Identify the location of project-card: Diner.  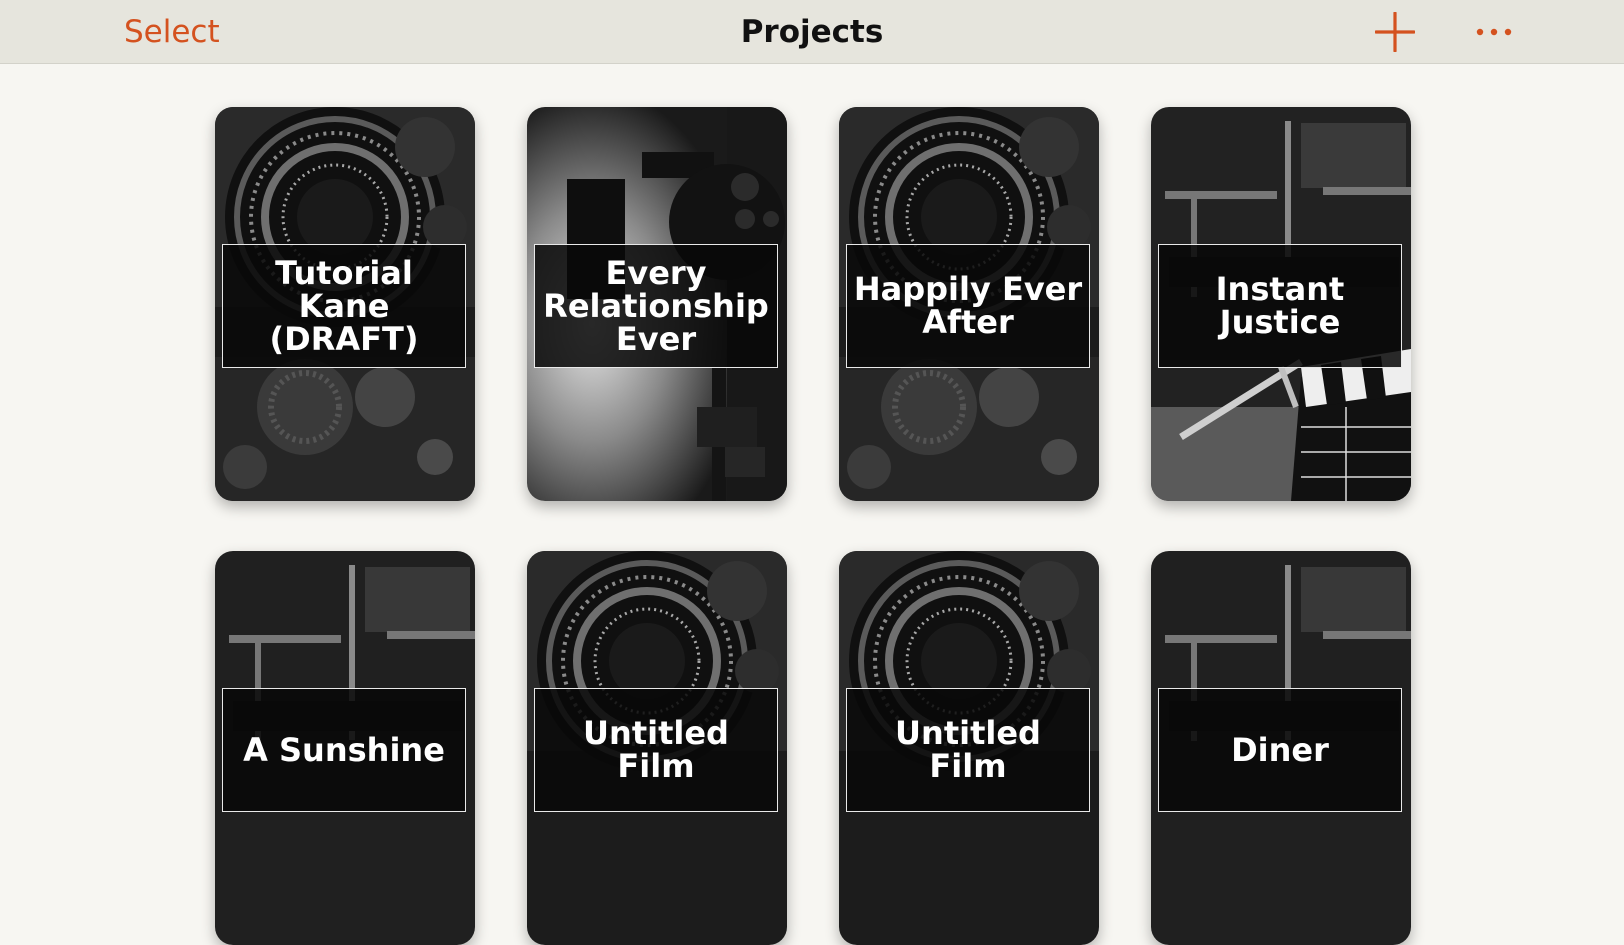
(1281, 748).